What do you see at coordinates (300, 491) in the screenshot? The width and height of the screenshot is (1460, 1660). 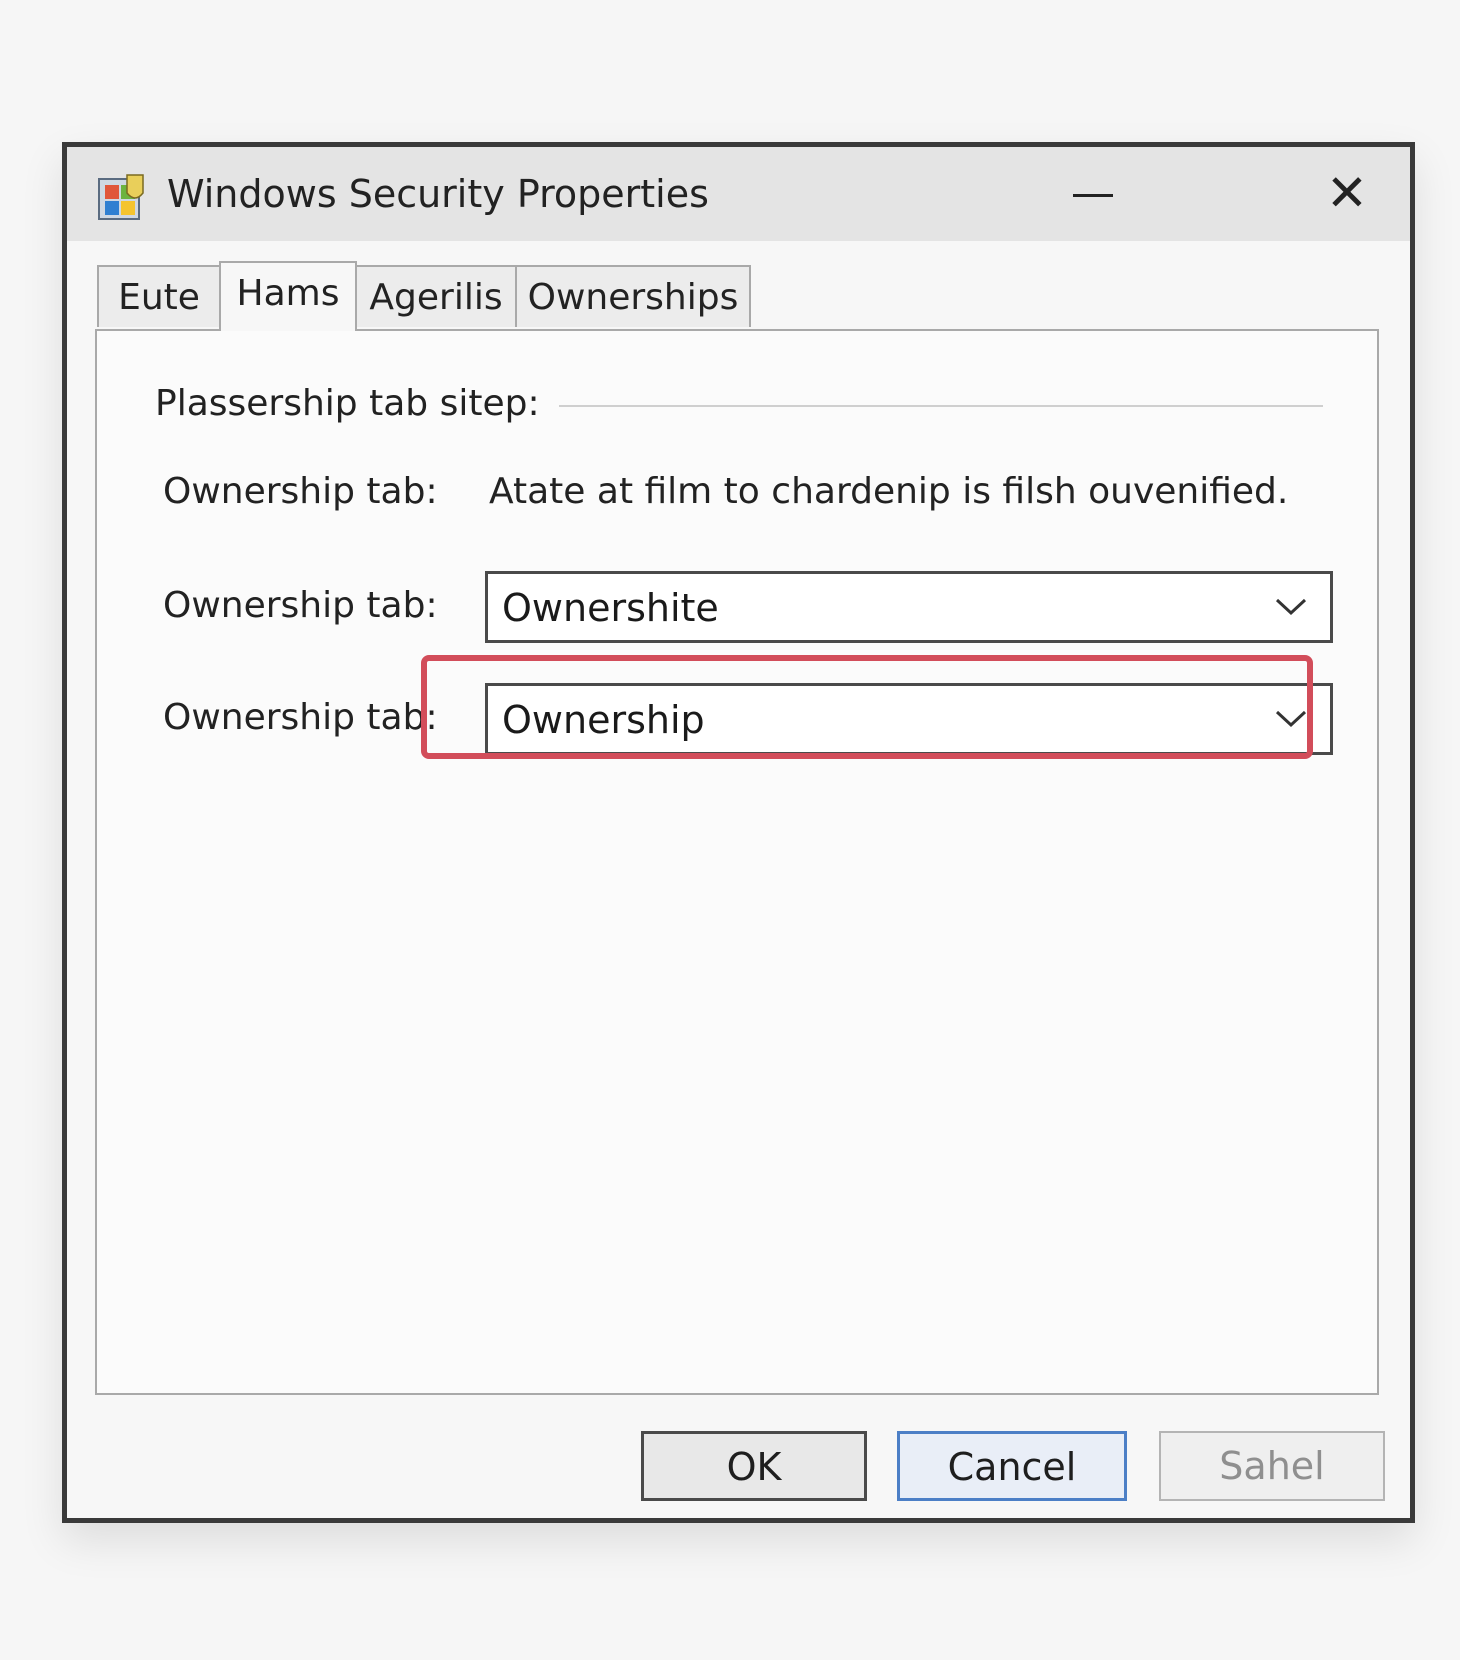 I see `ownership-label-1: Ownership tab:` at bounding box center [300, 491].